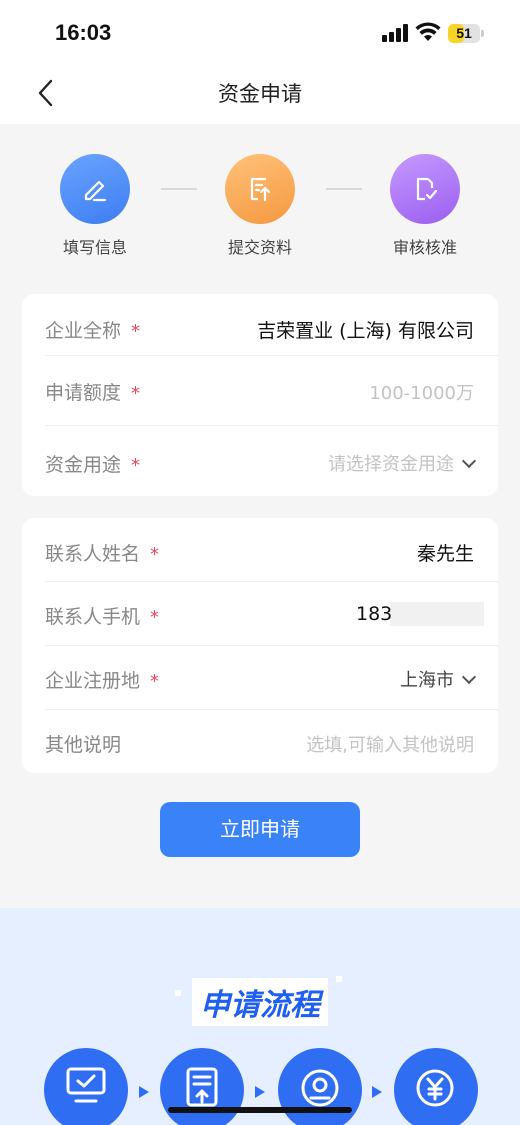 The width and height of the screenshot is (520, 1125). What do you see at coordinates (436, 1086) in the screenshot?
I see `yuan-coin-icon` at bounding box center [436, 1086].